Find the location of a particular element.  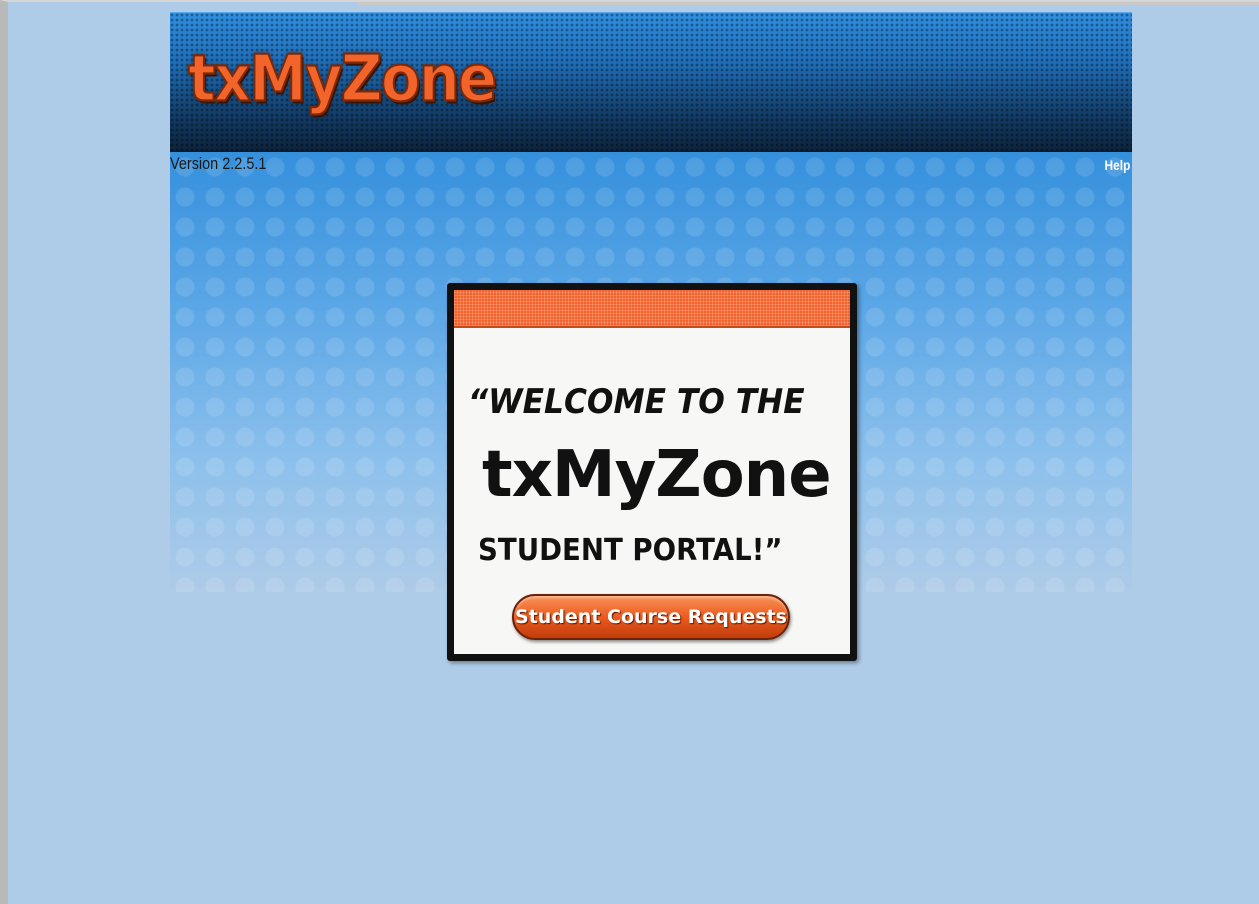

site-logo: txMyZone is located at coordinates (342, 78).